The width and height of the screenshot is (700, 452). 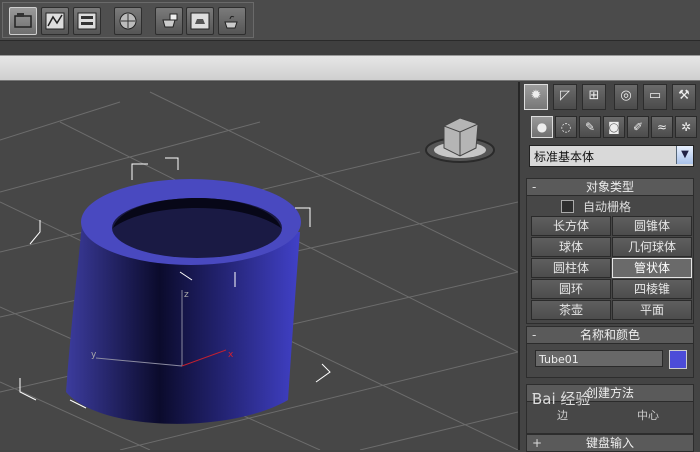 What do you see at coordinates (607, 207) in the screenshot?
I see `autogrid-label: 自动栅格` at bounding box center [607, 207].